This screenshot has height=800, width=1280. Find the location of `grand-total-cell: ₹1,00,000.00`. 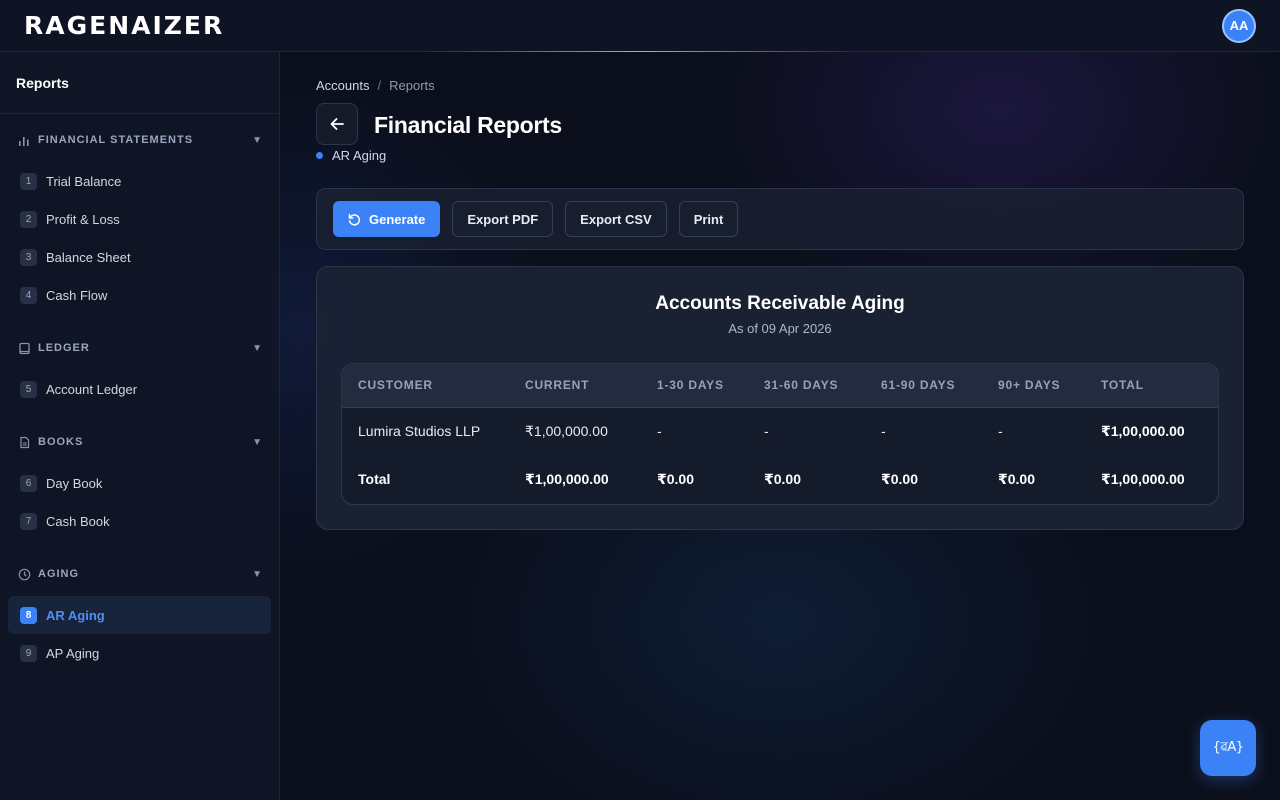

grand-total-cell: ₹1,00,000.00 is located at coordinates (1143, 478).